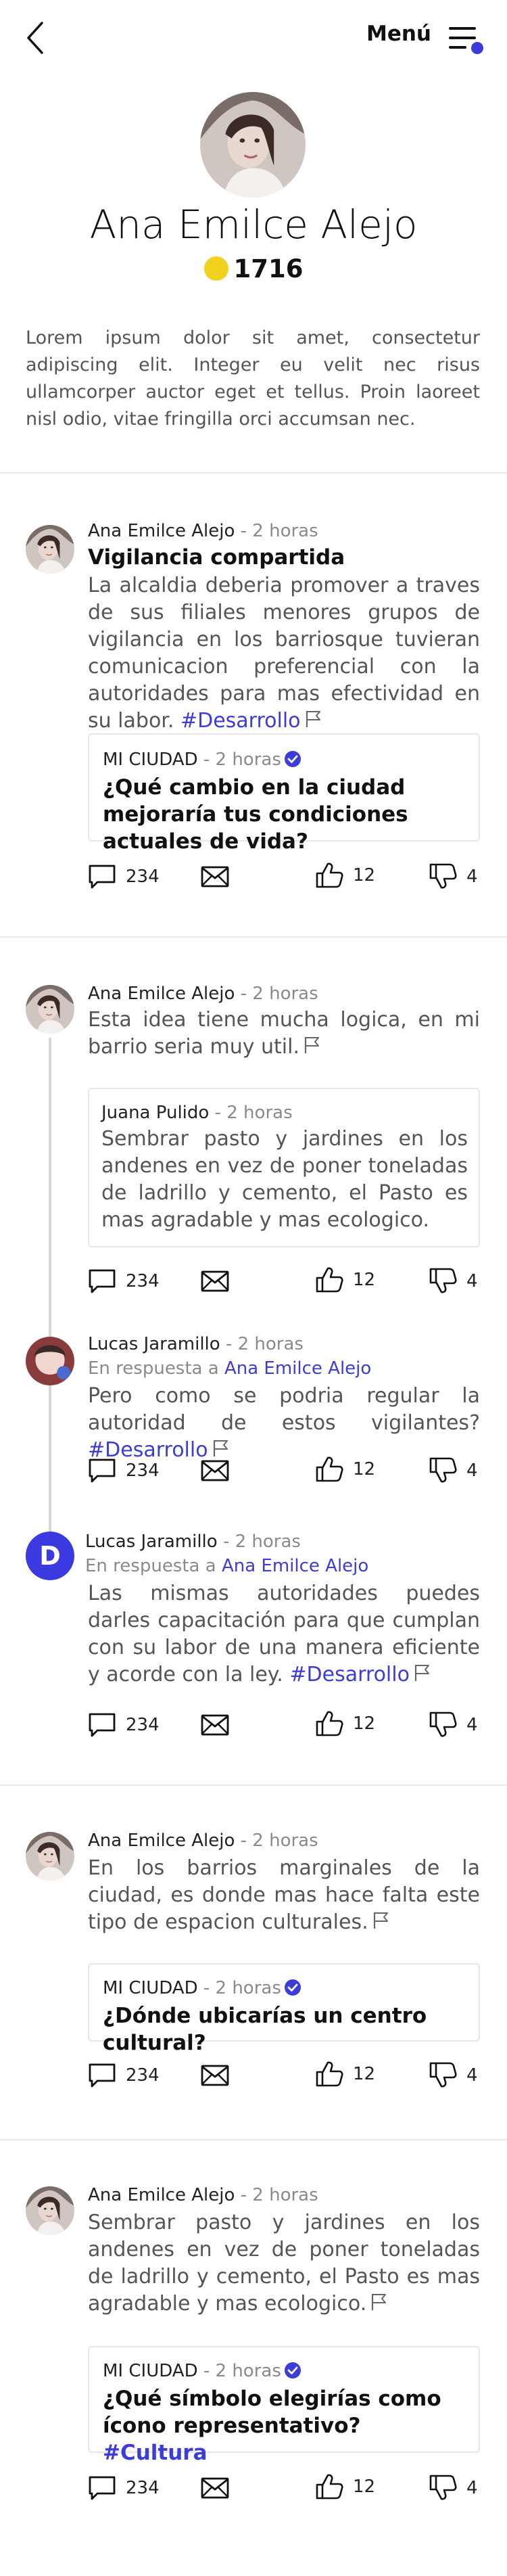 This screenshot has height=2576, width=507. What do you see at coordinates (268, 1542) in the screenshot?
I see `reply-time: 2 horas` at bounding box center [268, 1542].